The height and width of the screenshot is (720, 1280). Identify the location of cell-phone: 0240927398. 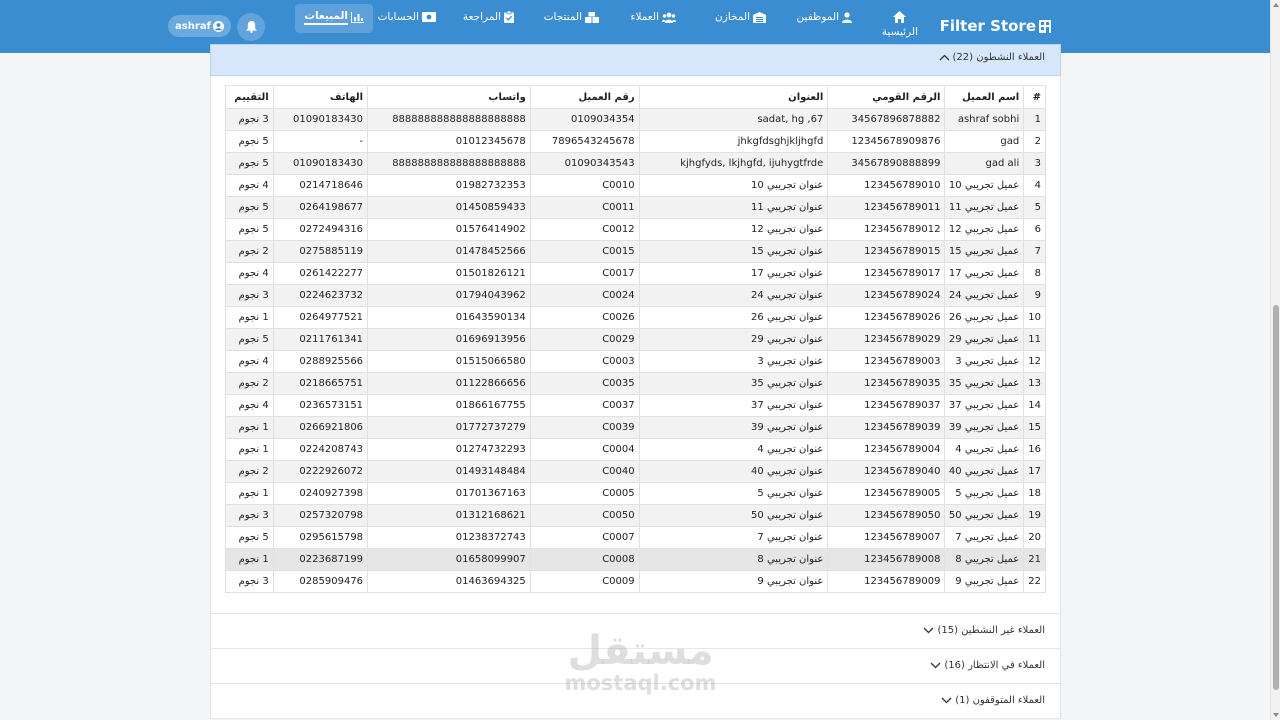
(320, 493).